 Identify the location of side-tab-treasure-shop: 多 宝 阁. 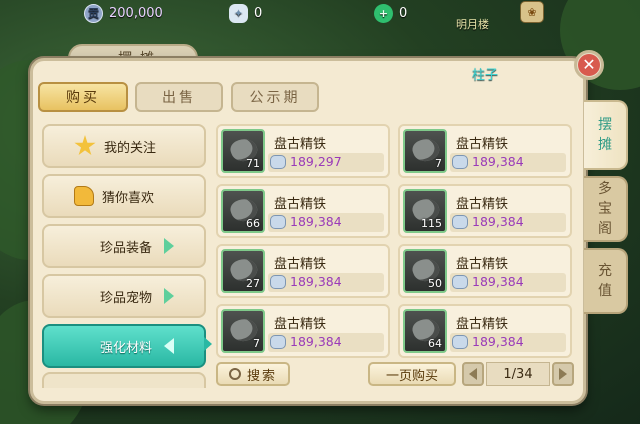
(606, 209).